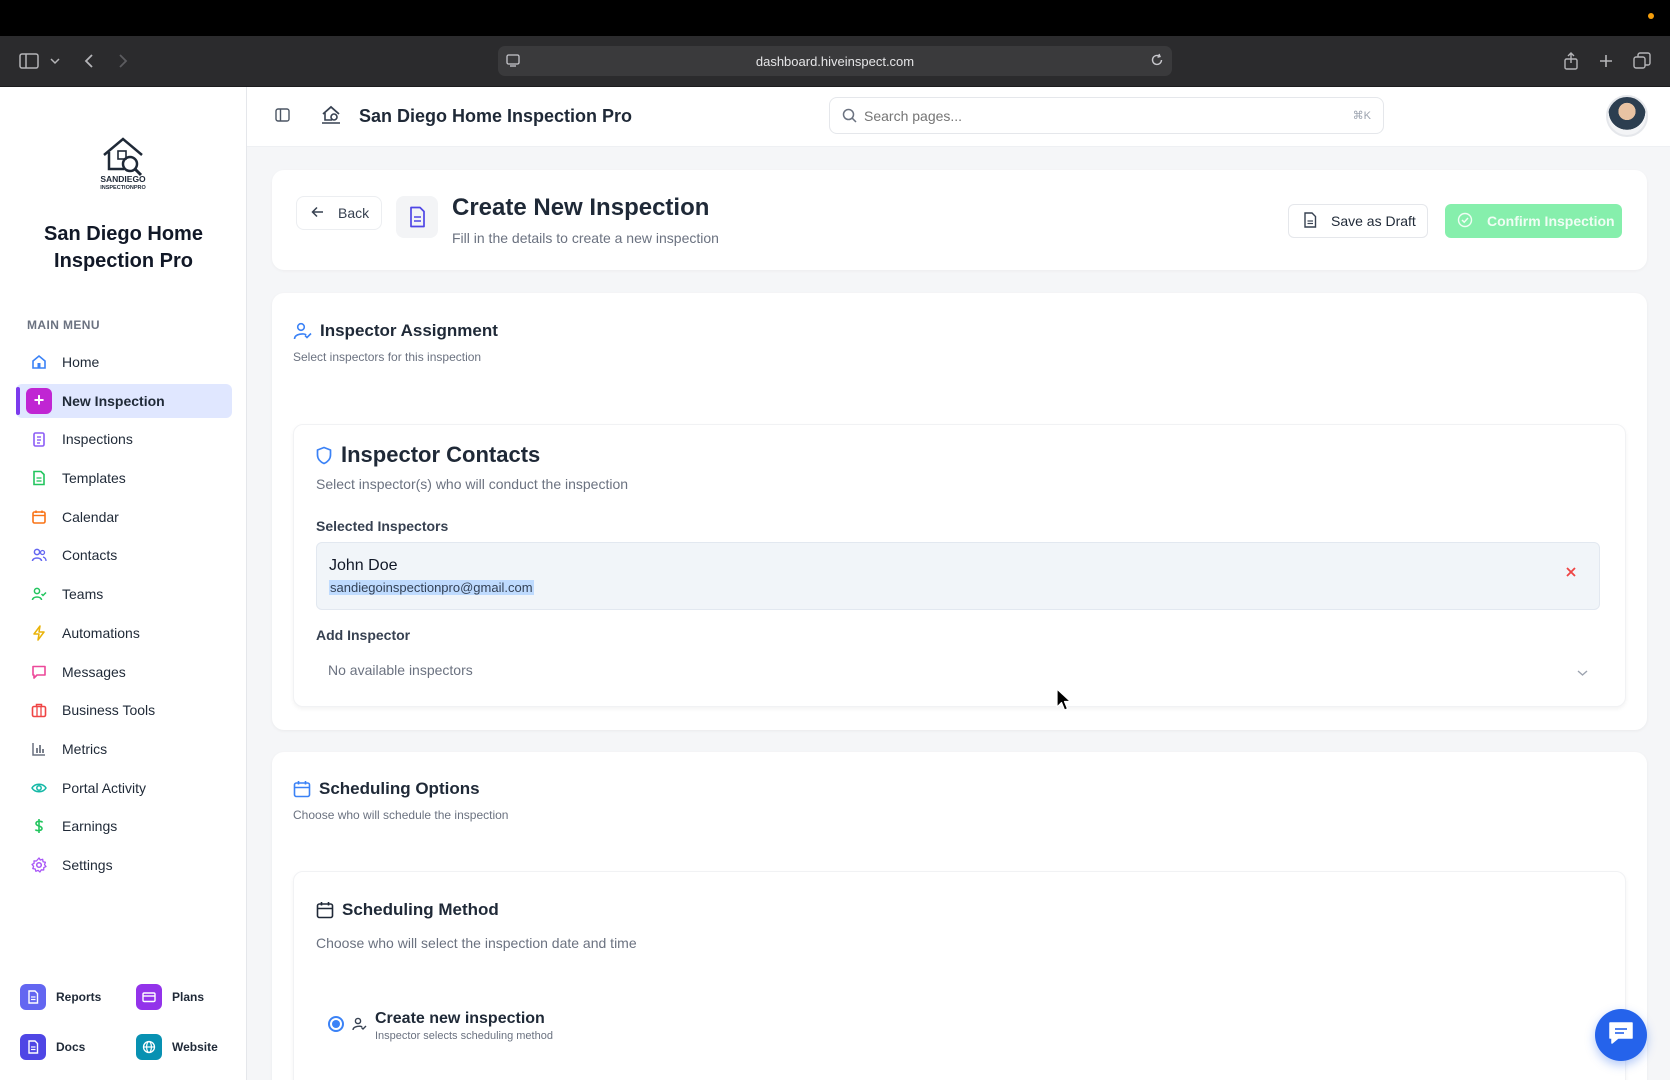 Image resolution: width=1670 pixels, height=1080 pixels. What do you see at coordinates (39, 439) in the screenshot?
I see `clipboard-icon` at bounding box center [39, 439].